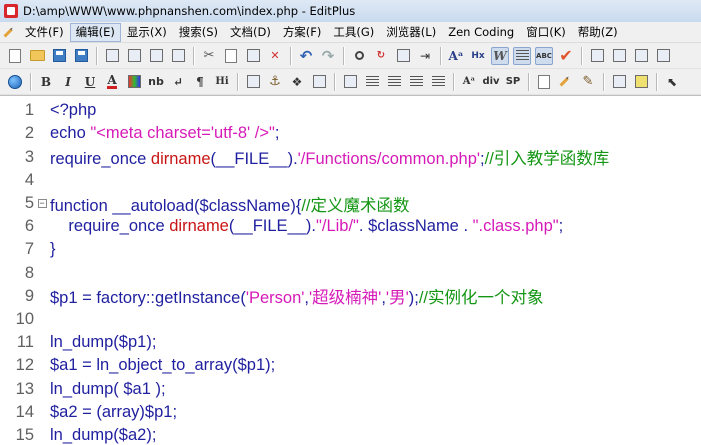 The width and height of the screenshot is (701, 445). Describe the element at coordinates (411, 32) in the screenshot. I see `menu-browser: 浏览器(L)` at that location.